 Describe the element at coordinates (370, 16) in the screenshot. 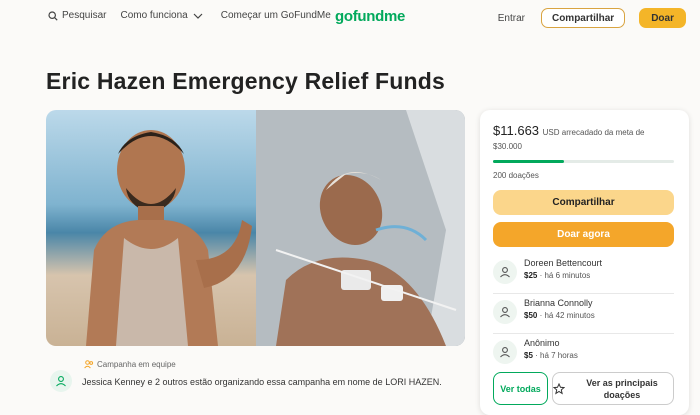

I see `gofundme-logo: gofundme` at that location.